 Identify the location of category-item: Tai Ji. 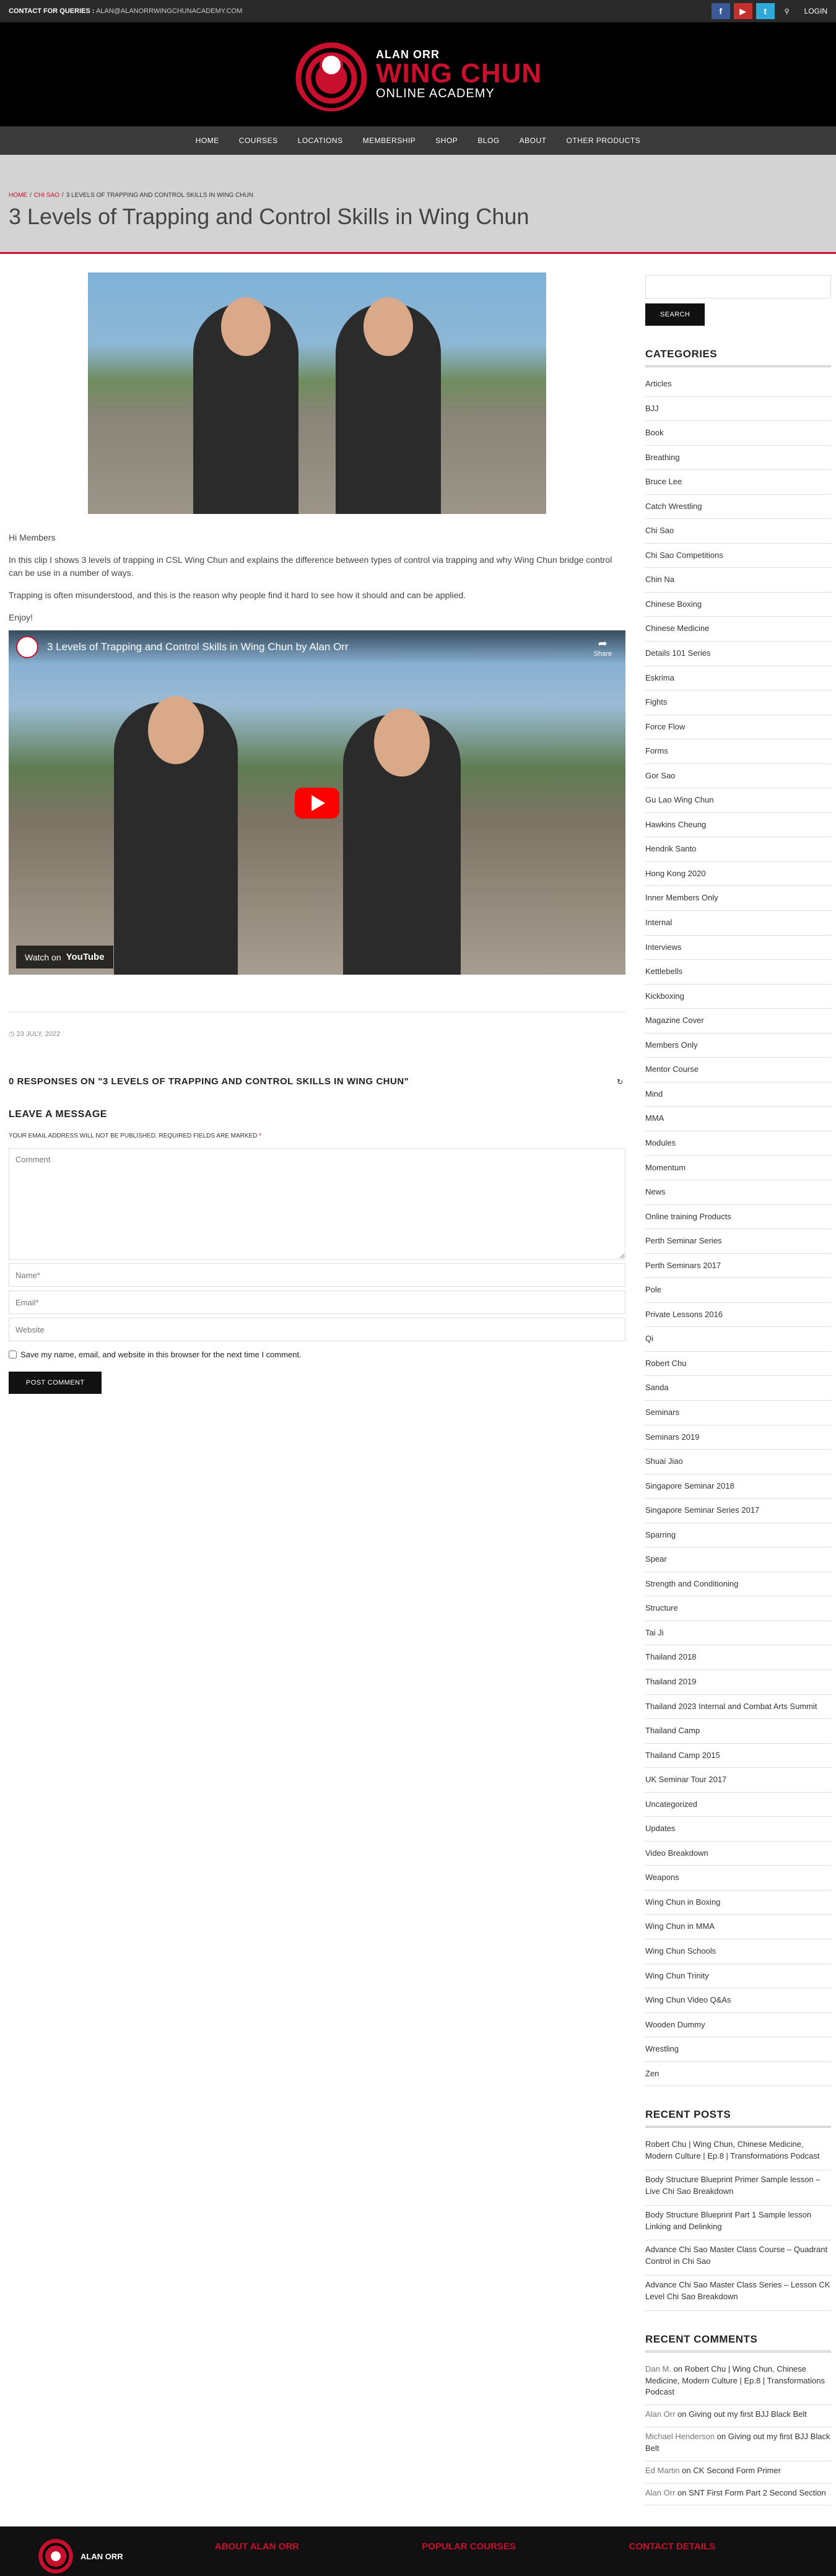
(738, 1633).